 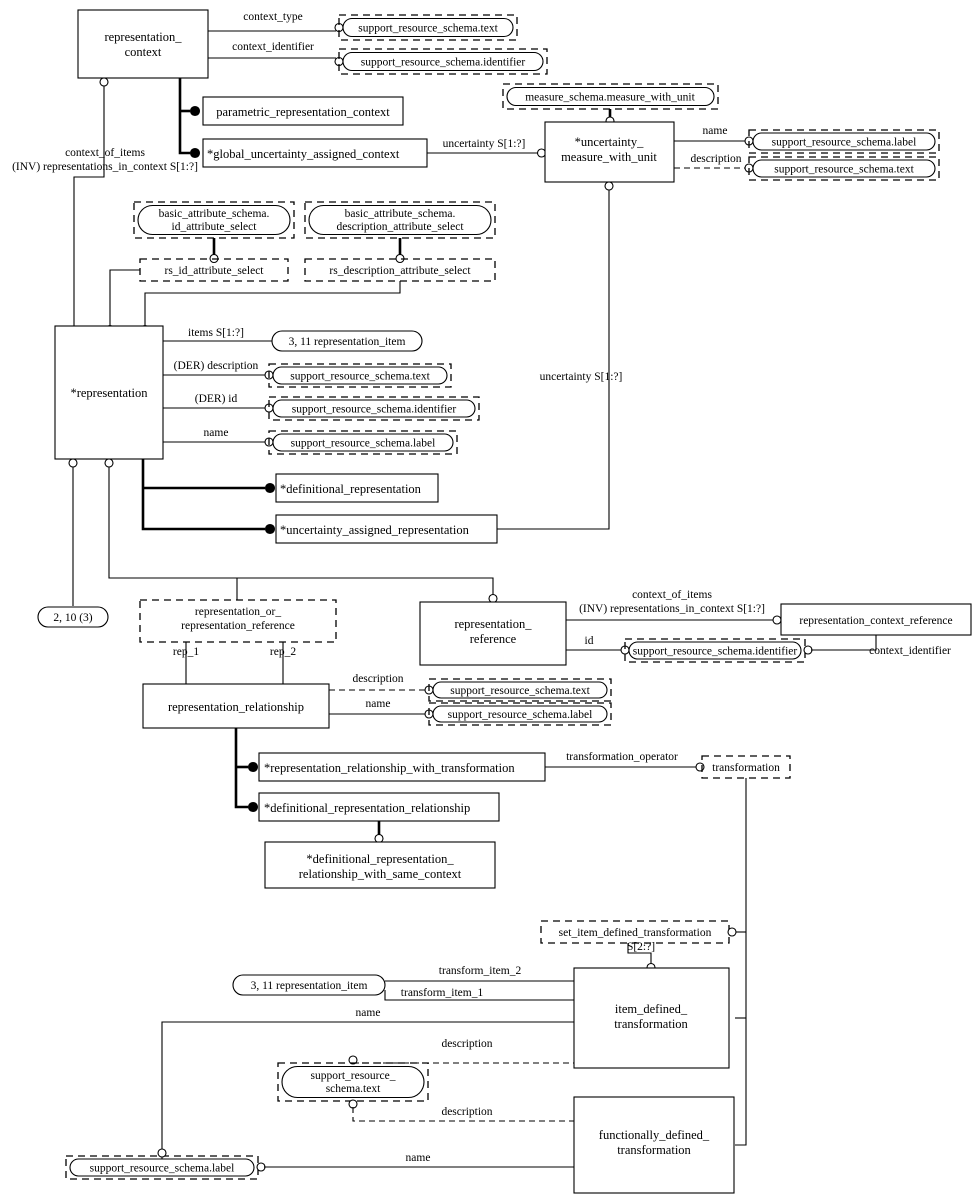 What do you see at coordinates (442, 993) in the screenshot?
I see `label-transform-item-1: transform_item_1` at bounding box center [442, 993].